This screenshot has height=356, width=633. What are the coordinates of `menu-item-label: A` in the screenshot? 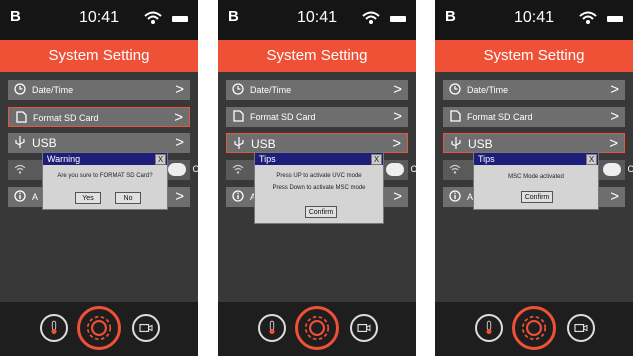 It's located at (35, 197).